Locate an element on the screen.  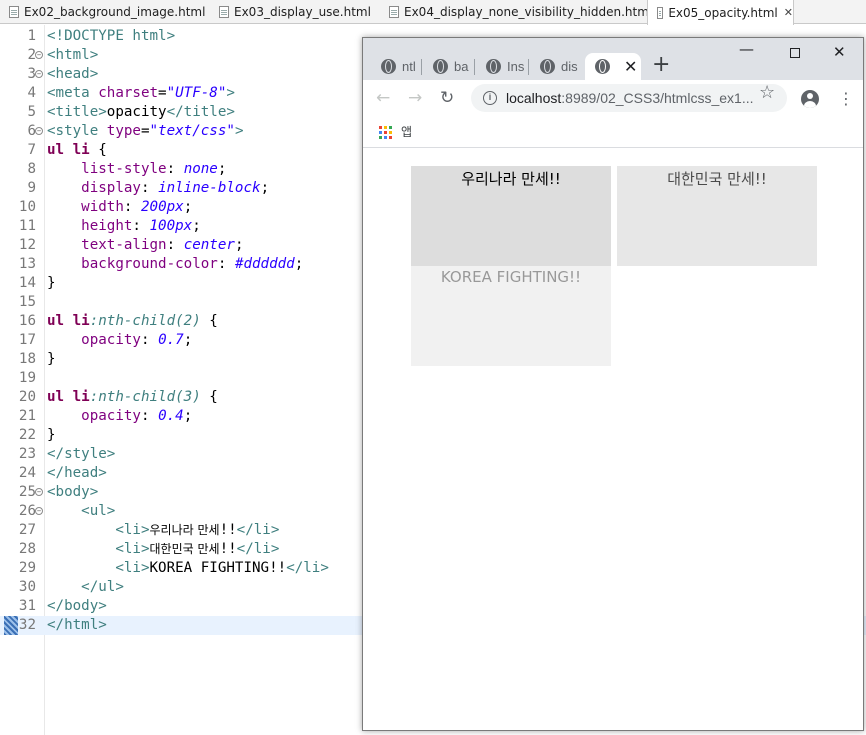
code-token: <style is located at coordinates (77, 131).